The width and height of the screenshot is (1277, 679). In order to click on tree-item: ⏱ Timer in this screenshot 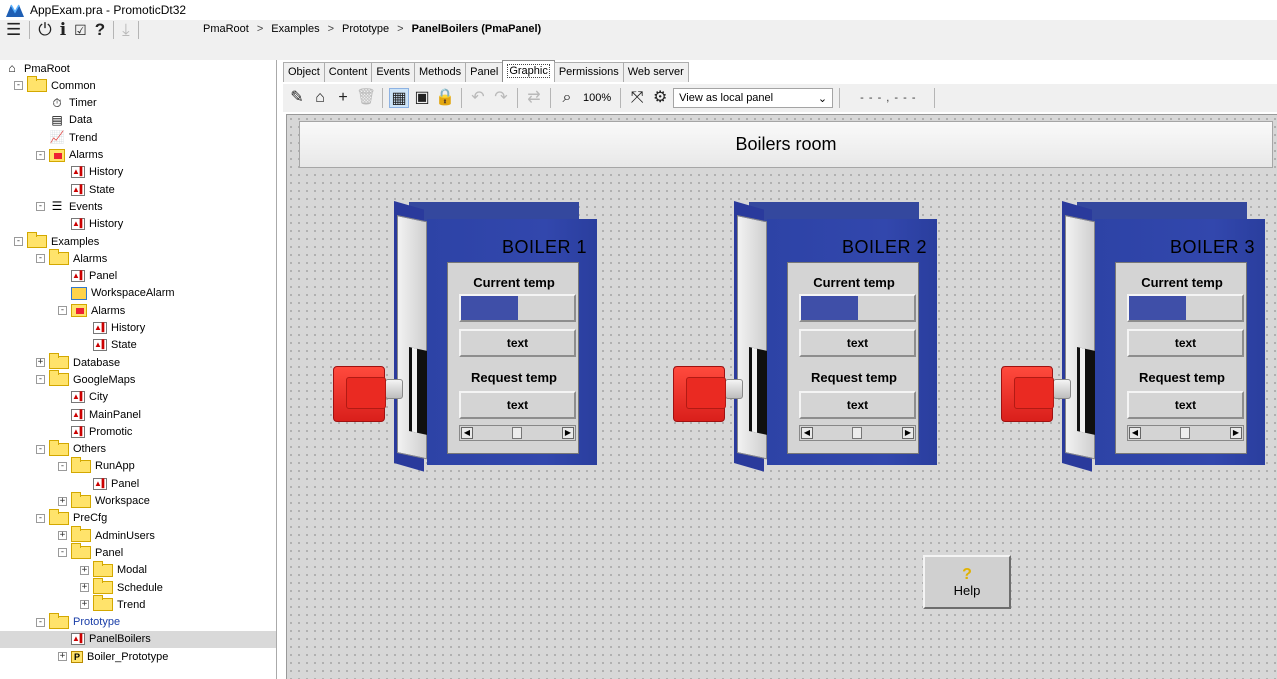, I will do `click(66, 103)`.